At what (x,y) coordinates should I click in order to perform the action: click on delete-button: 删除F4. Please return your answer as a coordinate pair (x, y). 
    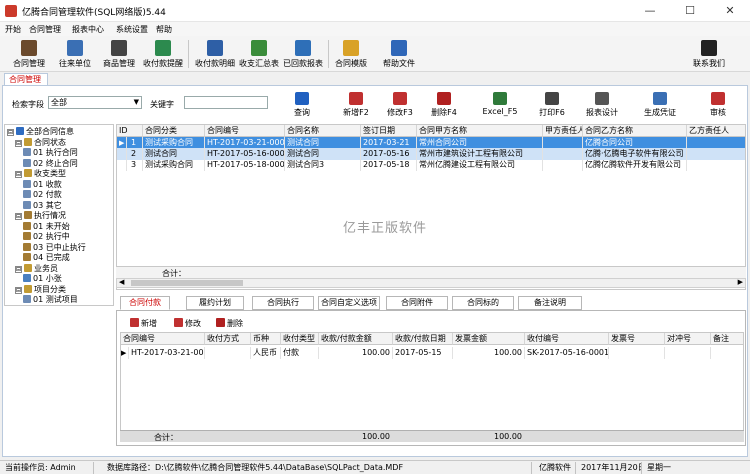
    Looking at the image, I should click on (444, 105).